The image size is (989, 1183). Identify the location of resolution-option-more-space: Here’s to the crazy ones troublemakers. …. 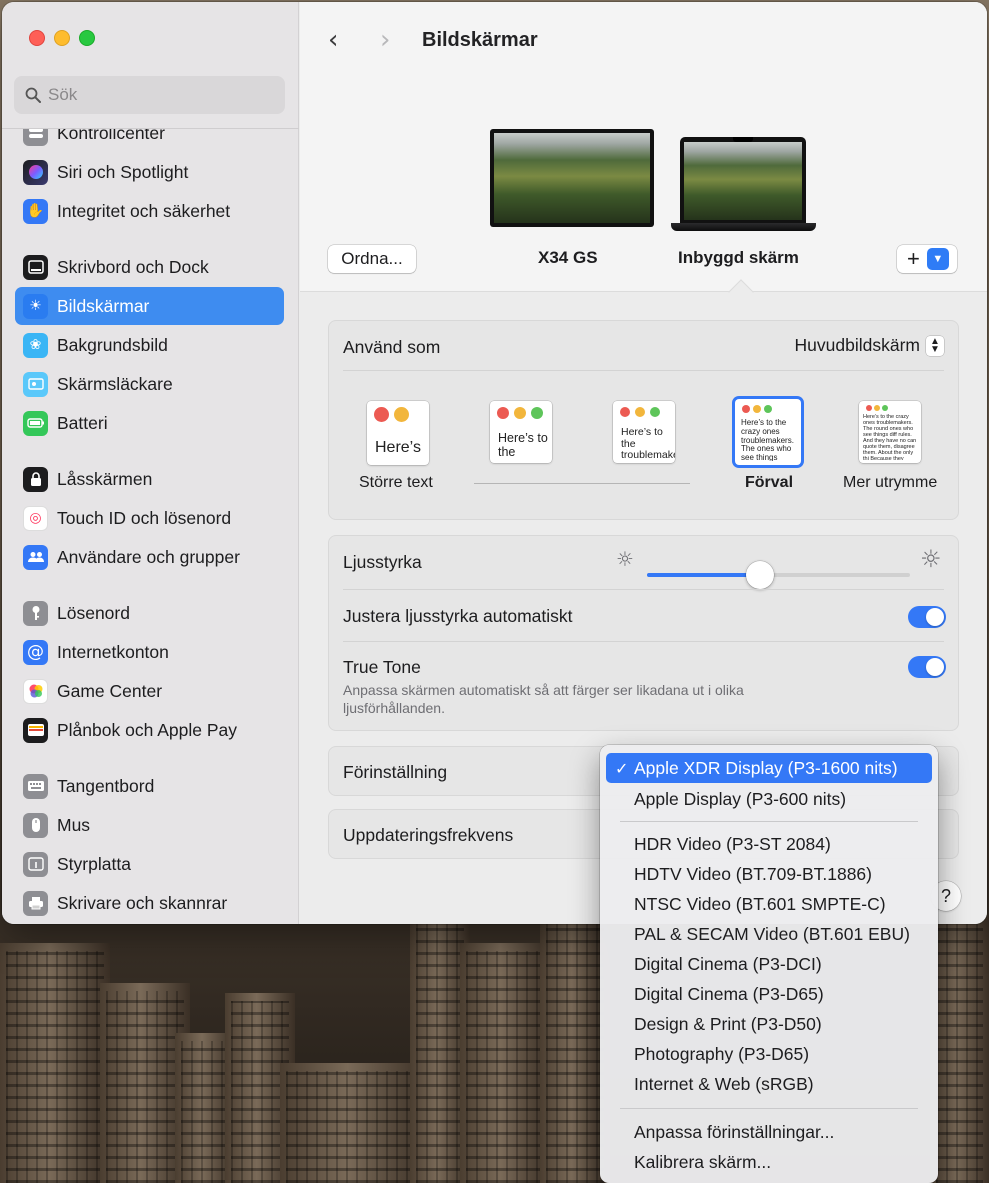
(890, 432).